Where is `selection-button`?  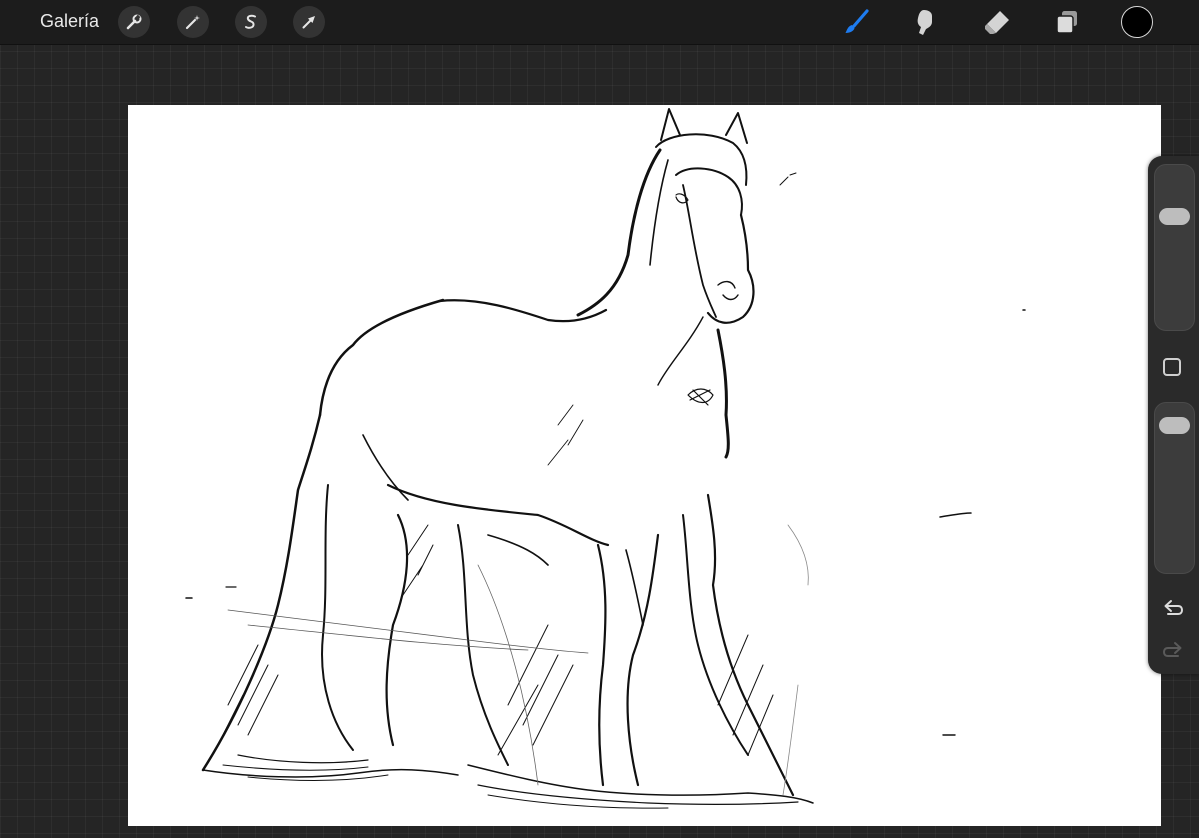 selection-button is located at coordinates (251, 22).